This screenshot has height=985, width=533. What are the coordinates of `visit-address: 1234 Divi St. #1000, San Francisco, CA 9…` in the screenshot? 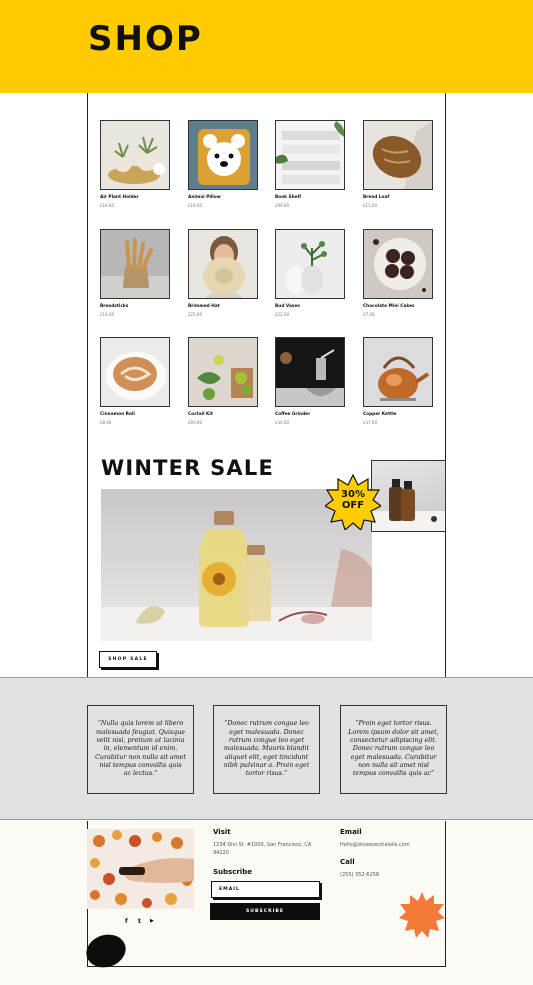 It's located at (262, 849).